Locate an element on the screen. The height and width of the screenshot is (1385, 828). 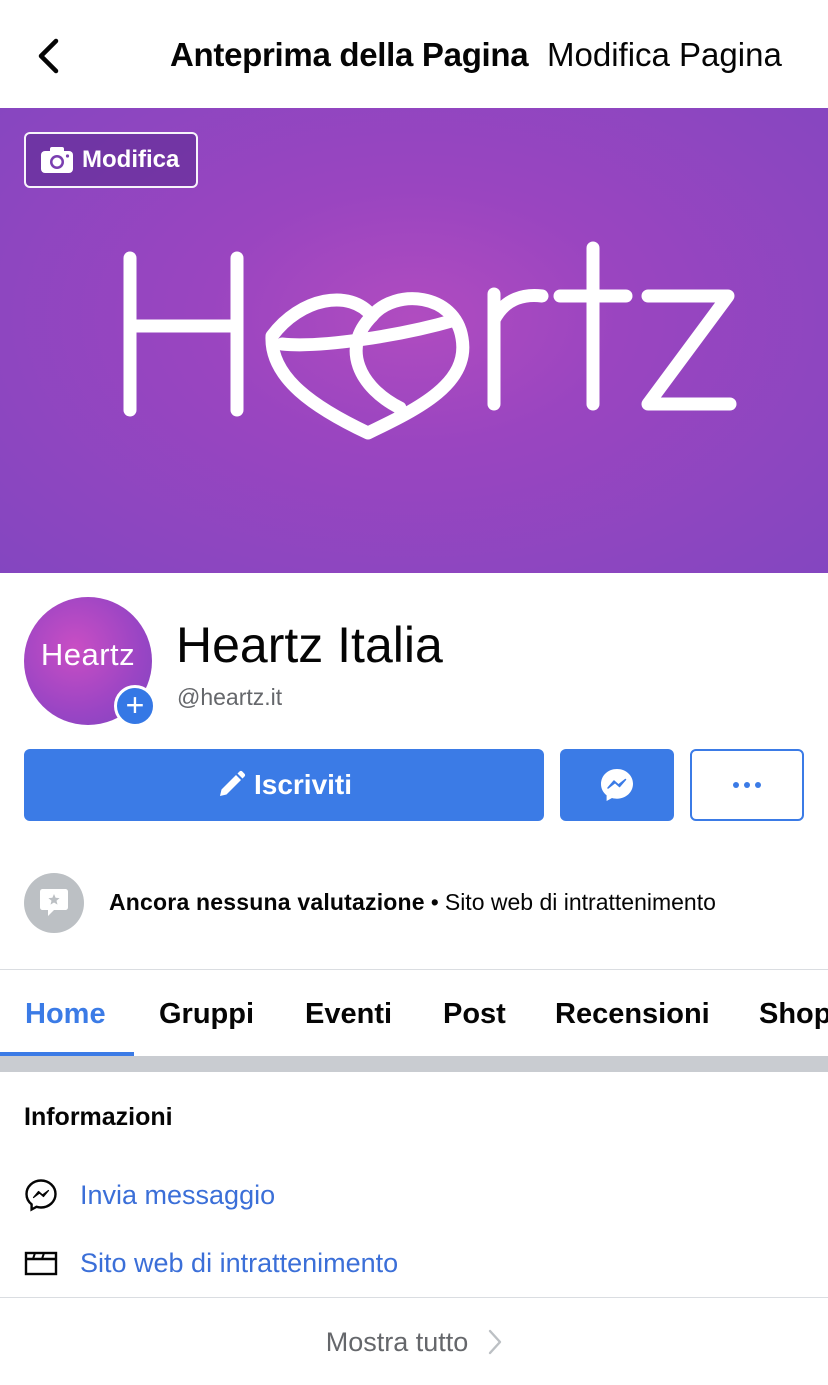
back-button is located at coordinates (48, 56).